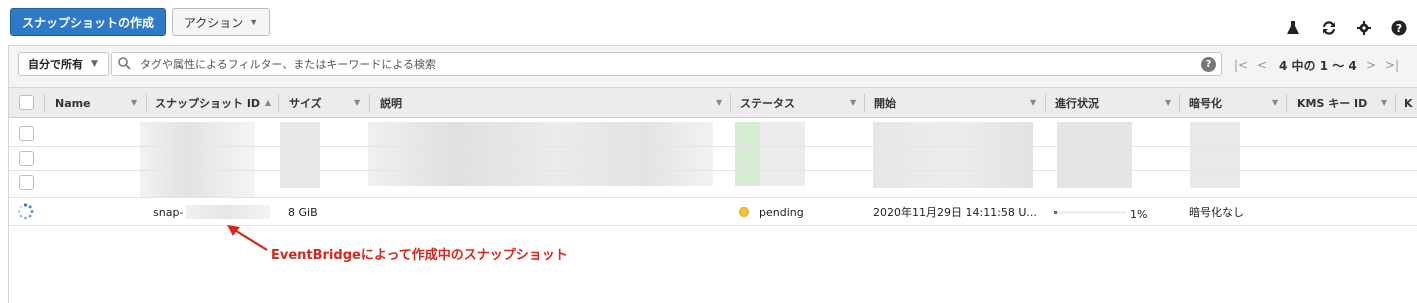  Describe the element at coordinates (1215, 155) in the screenshot. I see `redacted-encryption-cells` at that location.